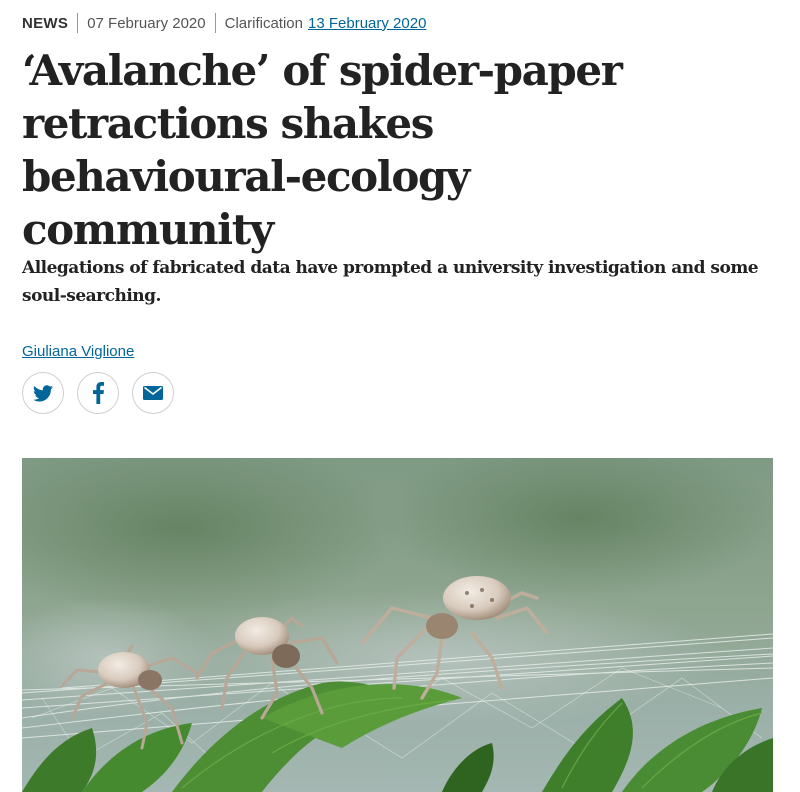  I want to click on share-email-button, so click(153, 393).